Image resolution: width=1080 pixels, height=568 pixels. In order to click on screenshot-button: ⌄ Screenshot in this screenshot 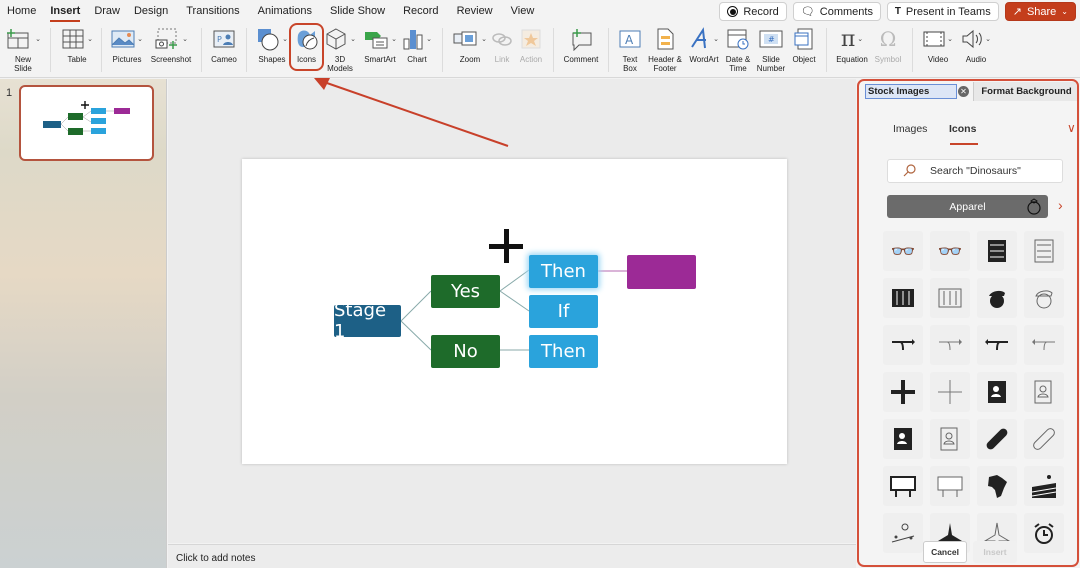, I will do `click(171, 45)`.